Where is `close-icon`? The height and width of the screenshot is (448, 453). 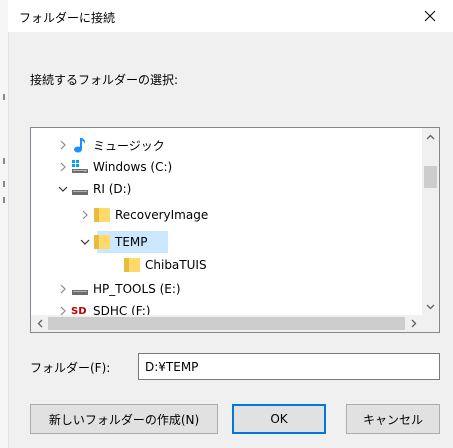
close-icon is located at coordinates (430, 16).